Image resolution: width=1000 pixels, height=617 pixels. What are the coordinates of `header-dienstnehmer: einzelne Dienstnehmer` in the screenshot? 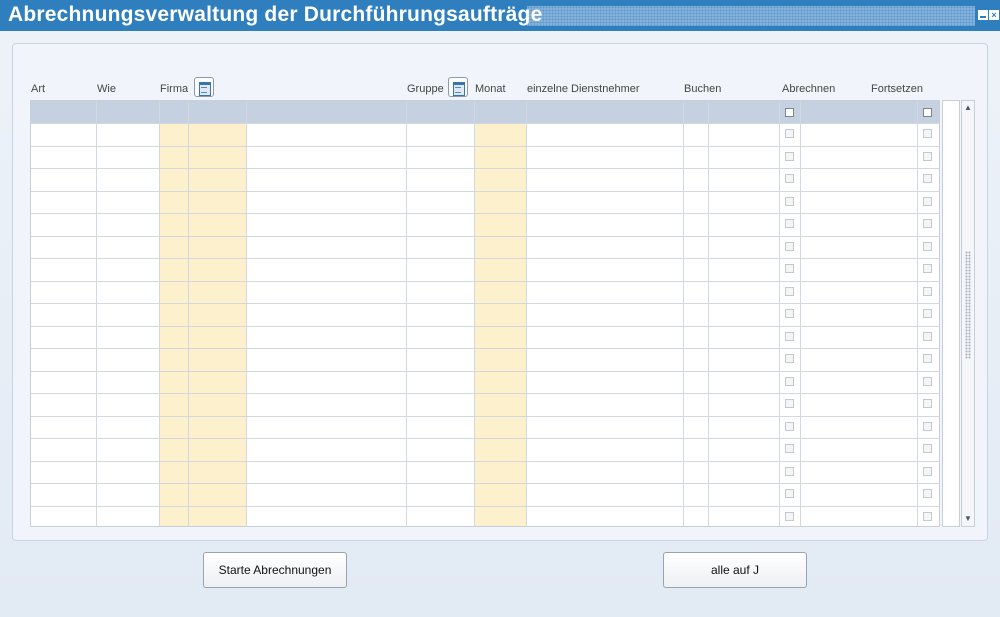 It's located at (583, 89).